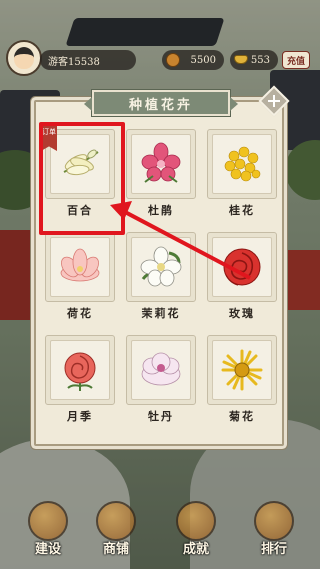 The image size is (320, 569). I want to click on coin-counter: 5500, so click(193, 60).